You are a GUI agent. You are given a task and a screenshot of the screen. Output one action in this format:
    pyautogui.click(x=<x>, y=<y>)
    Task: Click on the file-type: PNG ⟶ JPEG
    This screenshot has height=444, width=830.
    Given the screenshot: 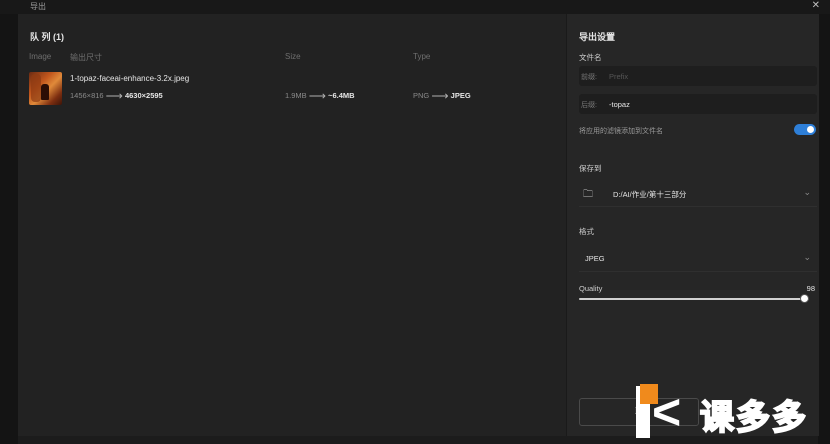 What is the action you would take?
    pyautogui.click(x=442, y=96)
    